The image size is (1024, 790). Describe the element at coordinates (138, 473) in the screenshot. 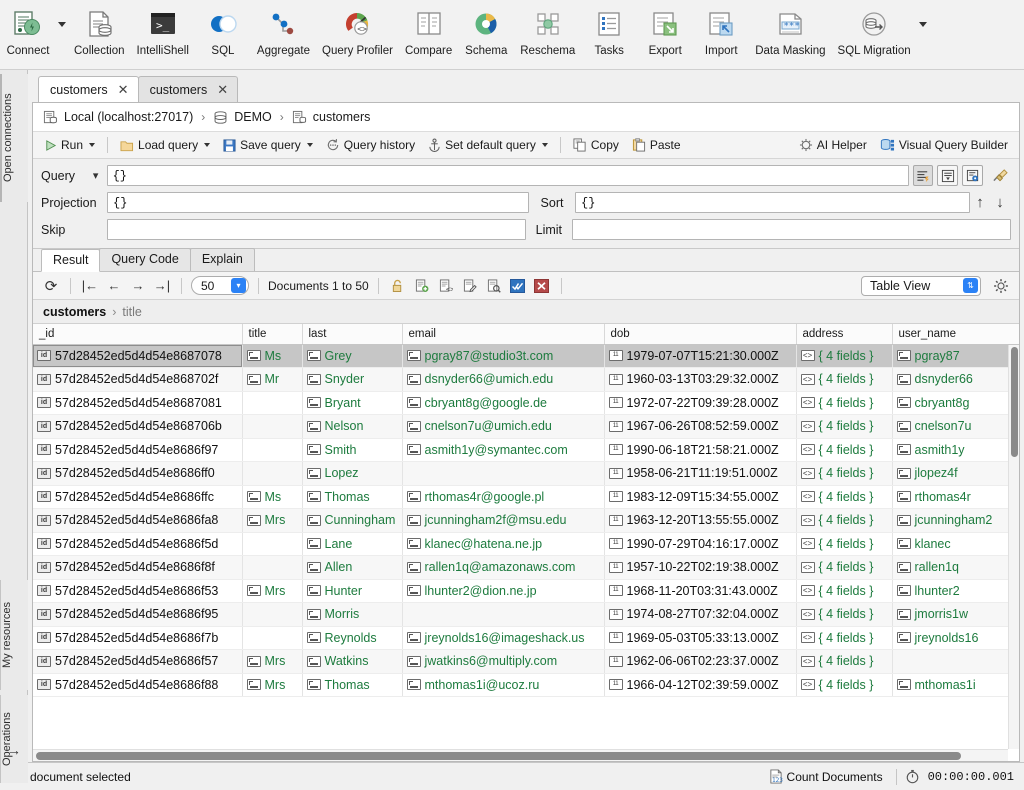

I see `cell-id: id 57d28452ed5d4d54e8686ff0` at that location.